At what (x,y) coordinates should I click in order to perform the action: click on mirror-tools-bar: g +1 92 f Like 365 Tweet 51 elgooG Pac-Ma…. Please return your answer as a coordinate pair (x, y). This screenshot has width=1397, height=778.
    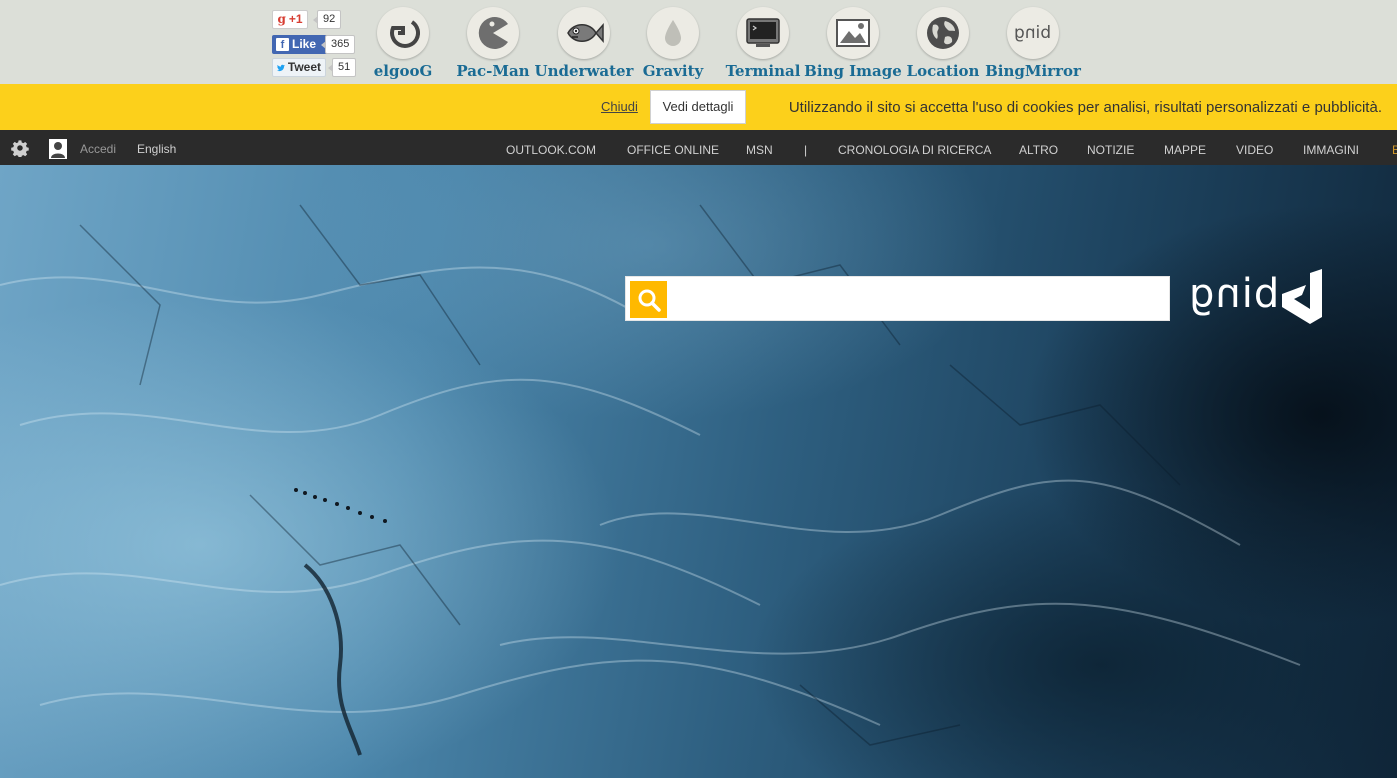
    Looking at the image, I should click on (698, 42).